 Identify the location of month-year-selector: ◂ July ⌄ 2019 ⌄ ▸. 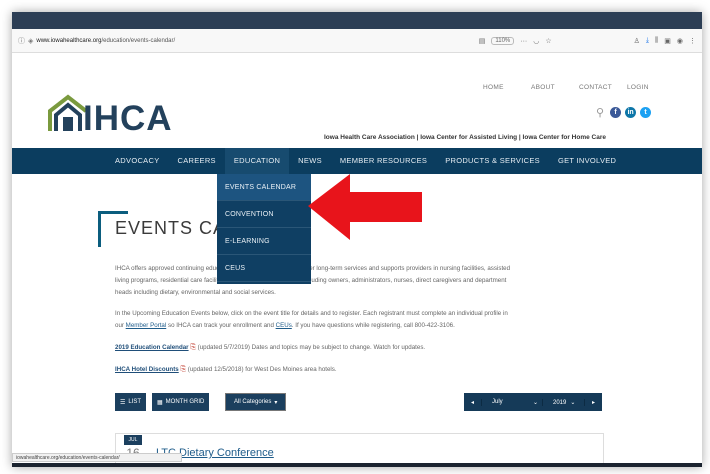
(533, 402).